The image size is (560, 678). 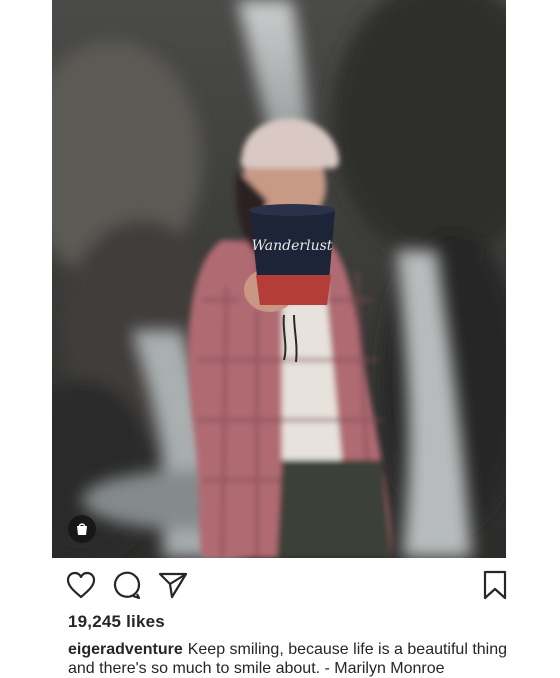 I want to click on share-button, so click(x=173, y=585).